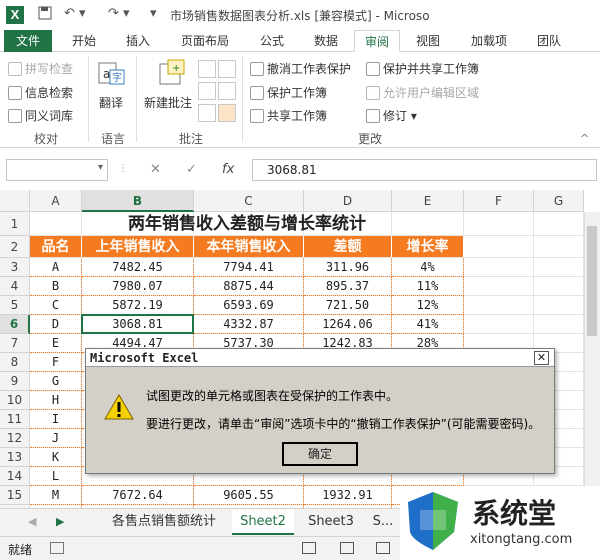 This screenshot has height=560, width=600. What do you see at coordinates (32, 521) in the screenshot?
I see `scroll-tabs-left-icon: ◀` at bounding box center [32, 521].